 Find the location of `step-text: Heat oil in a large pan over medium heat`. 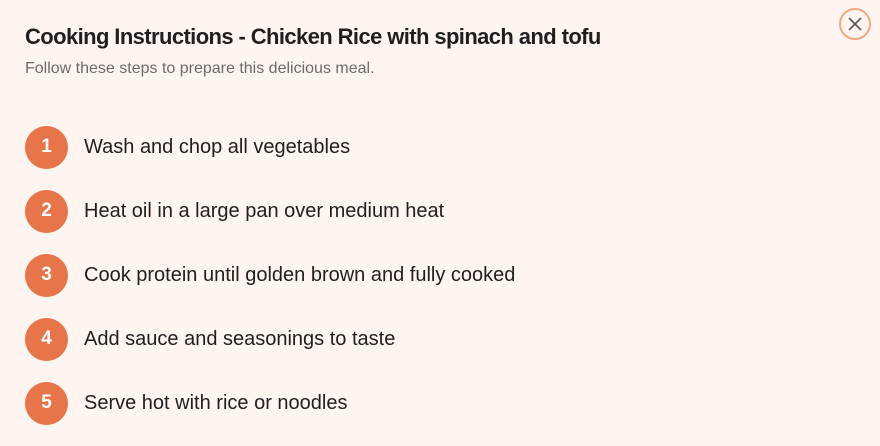

step-text: Heat oil in a large pan over medium heat is located at coordinates (264, 211).